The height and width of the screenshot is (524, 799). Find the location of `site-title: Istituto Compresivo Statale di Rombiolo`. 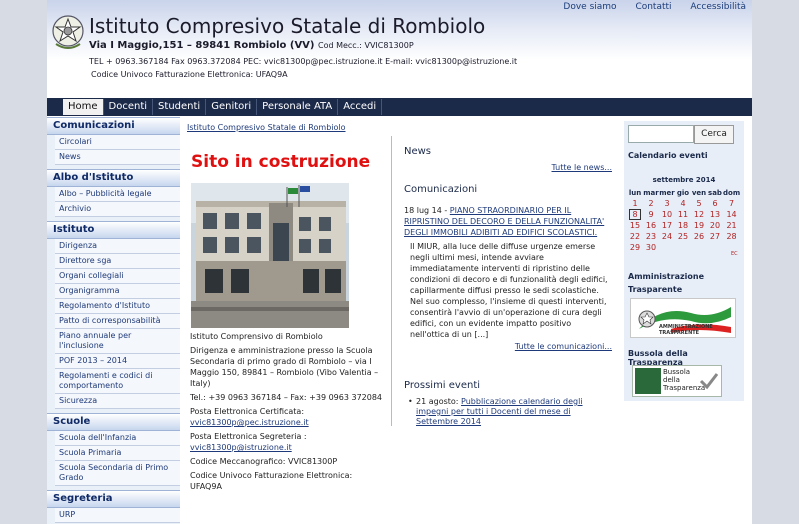

site-title: Istituto Compresivo Statale di Rombiolo is located at coordinates (287, 26).